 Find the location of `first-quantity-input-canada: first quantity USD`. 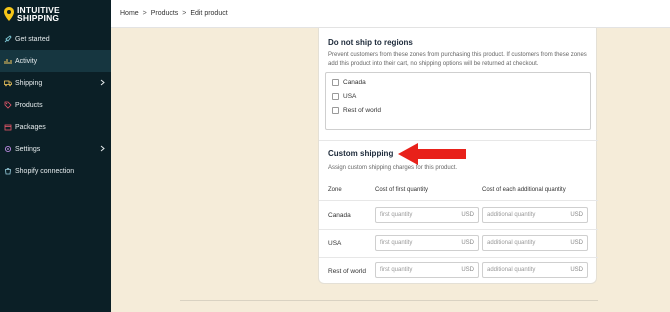

first-quantity-input-canada: first quantity USD is located at coordinates (427, 215).